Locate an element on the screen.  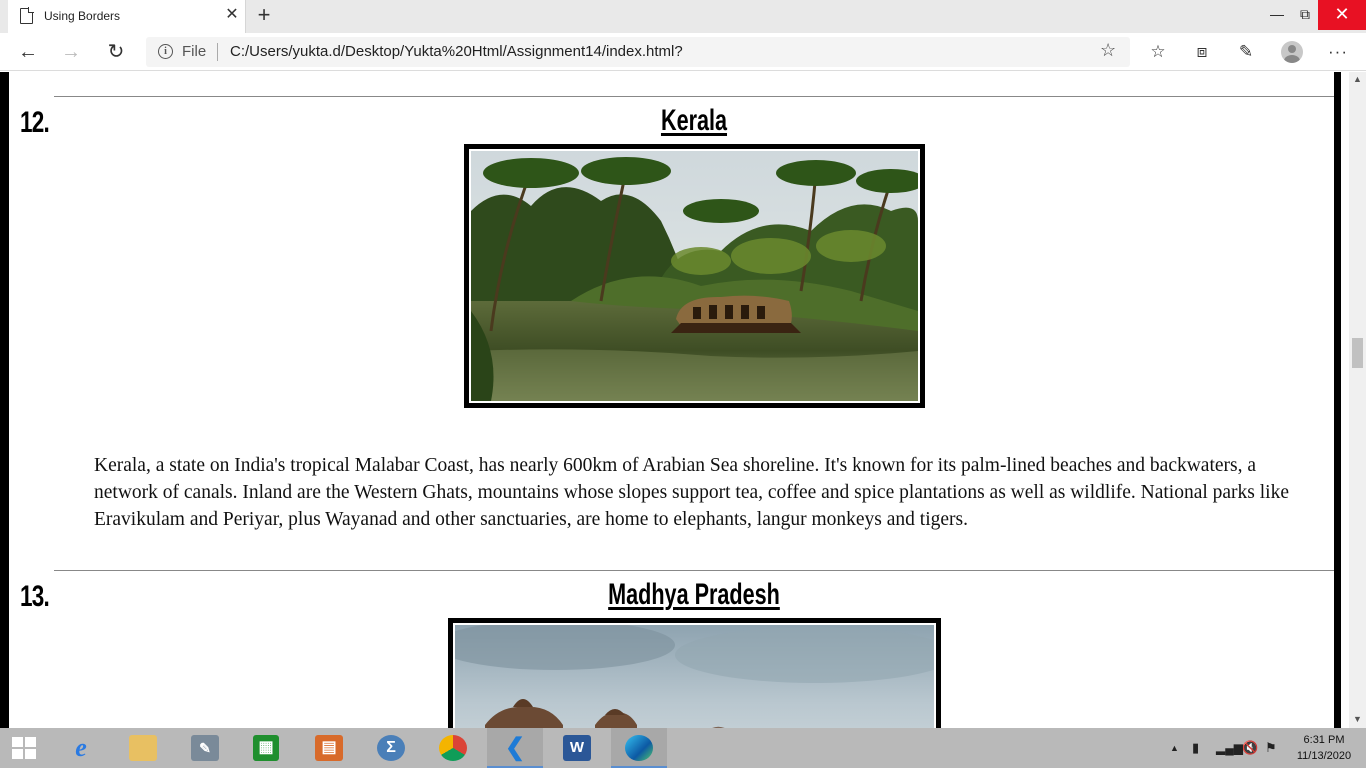
file-label: File is located at coordinates (194, 51).